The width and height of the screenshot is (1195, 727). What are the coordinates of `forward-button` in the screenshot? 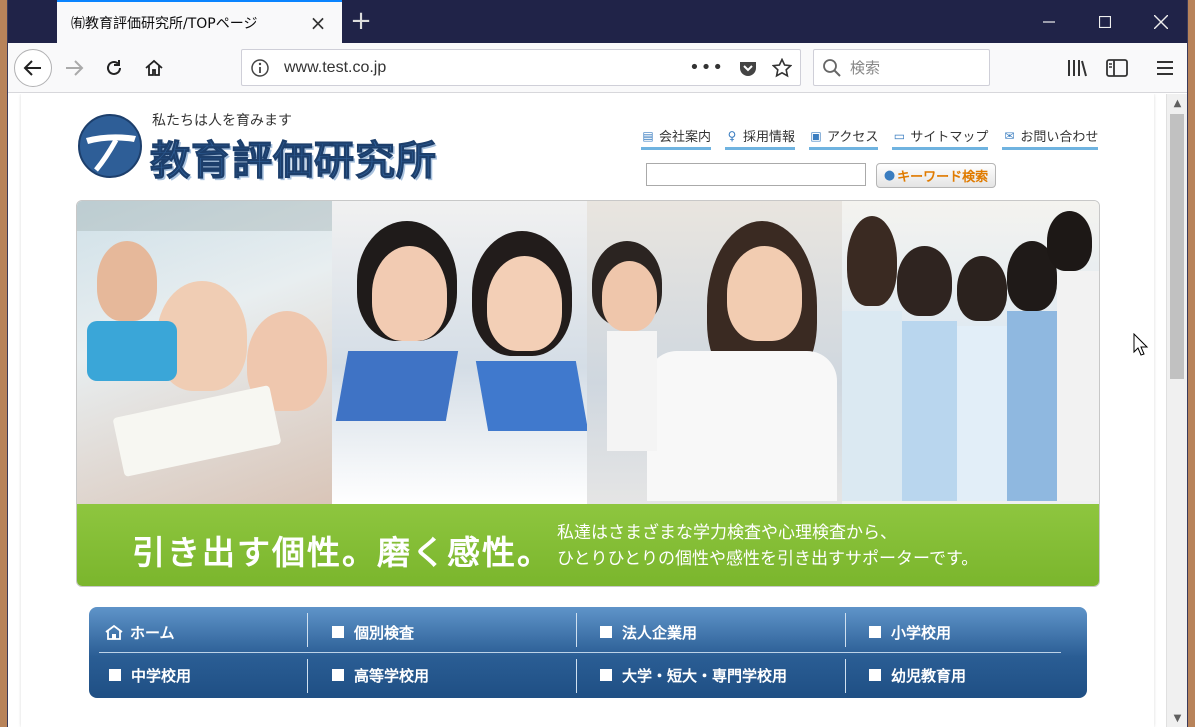 It's located at (74, 68).